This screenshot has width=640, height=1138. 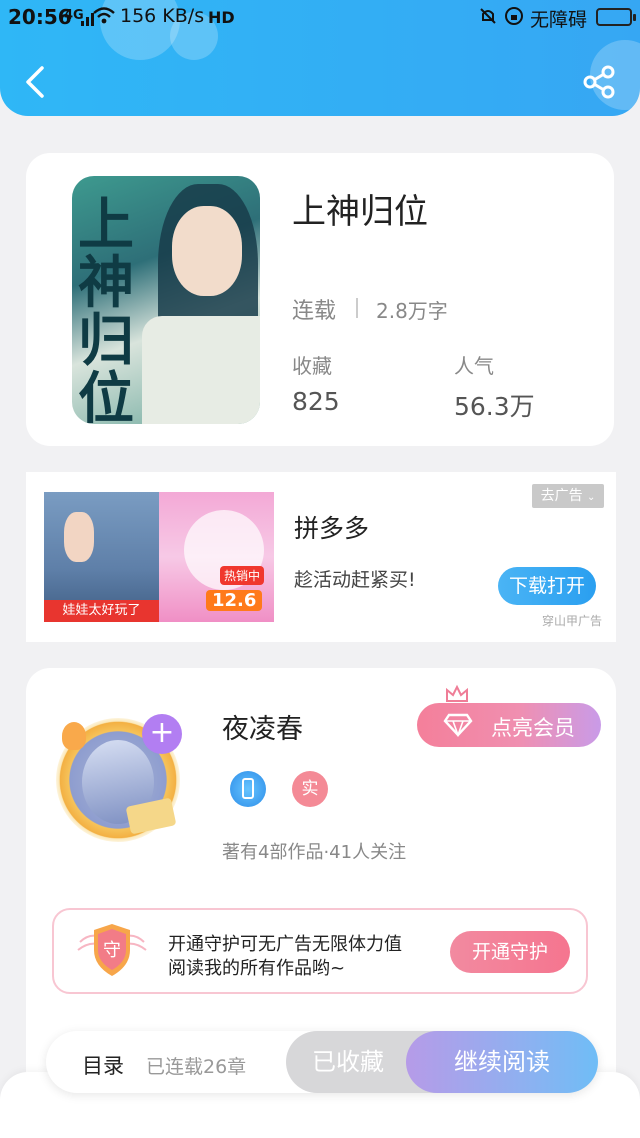 I want to click on guard-shield-icon: 守, so click(x=112, y=950).